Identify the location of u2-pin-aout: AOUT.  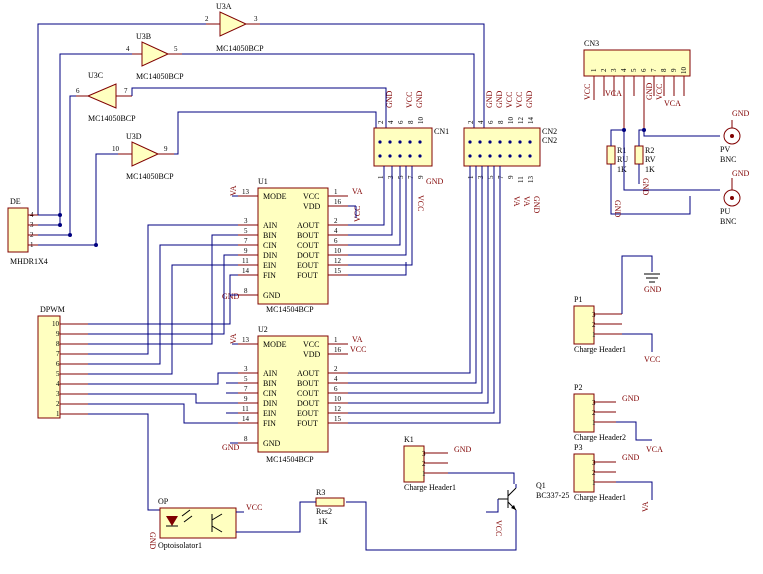
(308, 373).